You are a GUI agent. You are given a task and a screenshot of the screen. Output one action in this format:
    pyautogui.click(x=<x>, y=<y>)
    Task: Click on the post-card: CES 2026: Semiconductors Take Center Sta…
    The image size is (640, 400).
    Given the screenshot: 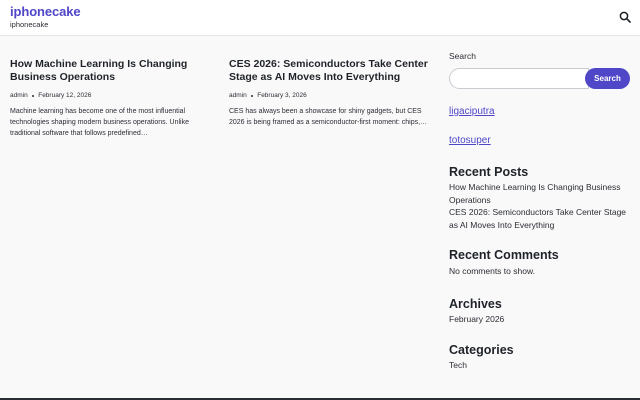 What is the action you would take?
    pyautogui.click(x=329, y=93)
    